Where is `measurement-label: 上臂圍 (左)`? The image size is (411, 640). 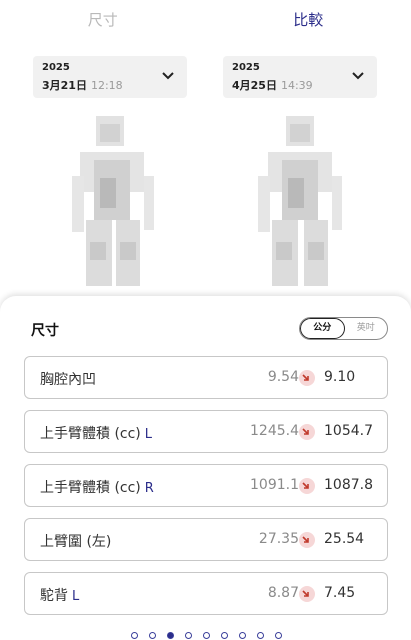
measurement-label: 上臂圍 (左) is located at coordinates (77, 541).